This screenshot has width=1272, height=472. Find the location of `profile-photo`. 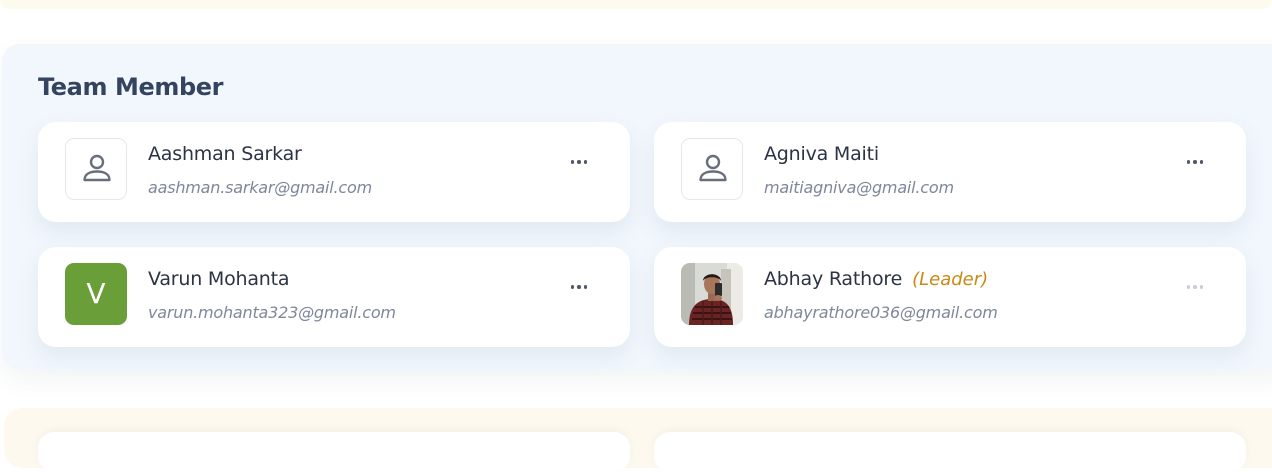

profile-photo is located at coordinates (712, 294).